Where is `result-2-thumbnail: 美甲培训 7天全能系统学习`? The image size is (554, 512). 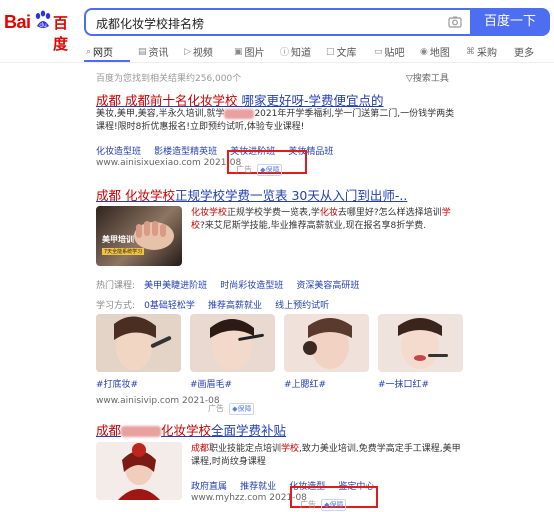 result-2-thumbnail: 美甲培训 7天全能系统学习 is located at coordinates (139, 236).